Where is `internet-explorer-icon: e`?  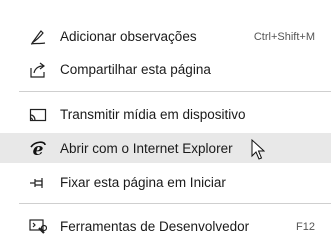 internet-explorer-icon: e is located at coordinates (38, 149).